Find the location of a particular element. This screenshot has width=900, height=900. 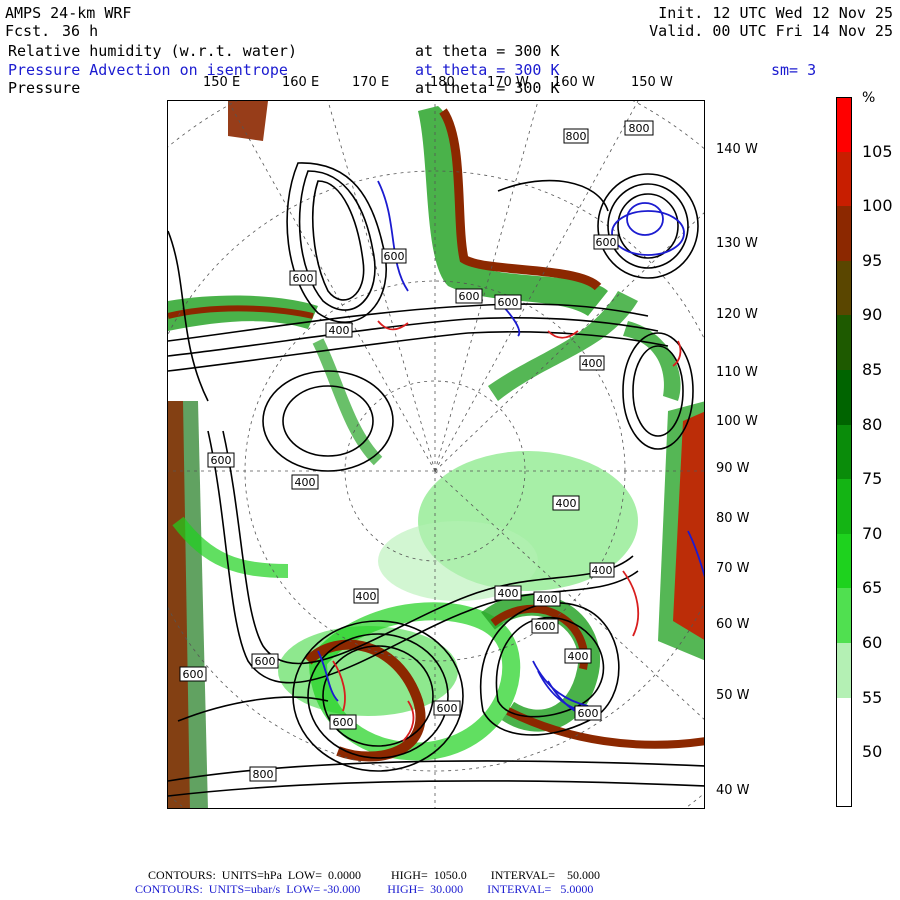

lat-label: 140 W is located at coordinates (737, 149).